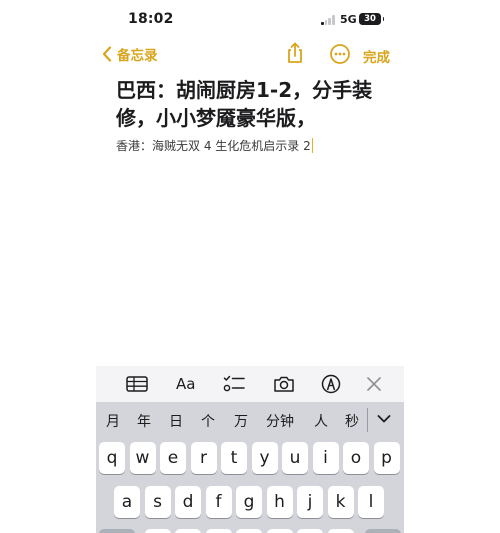 The height and width of the screenshot is (533, 500). Describe the element at coordinates (144, 421) in the screenshot. I see `candidate-item: 年` at that location.